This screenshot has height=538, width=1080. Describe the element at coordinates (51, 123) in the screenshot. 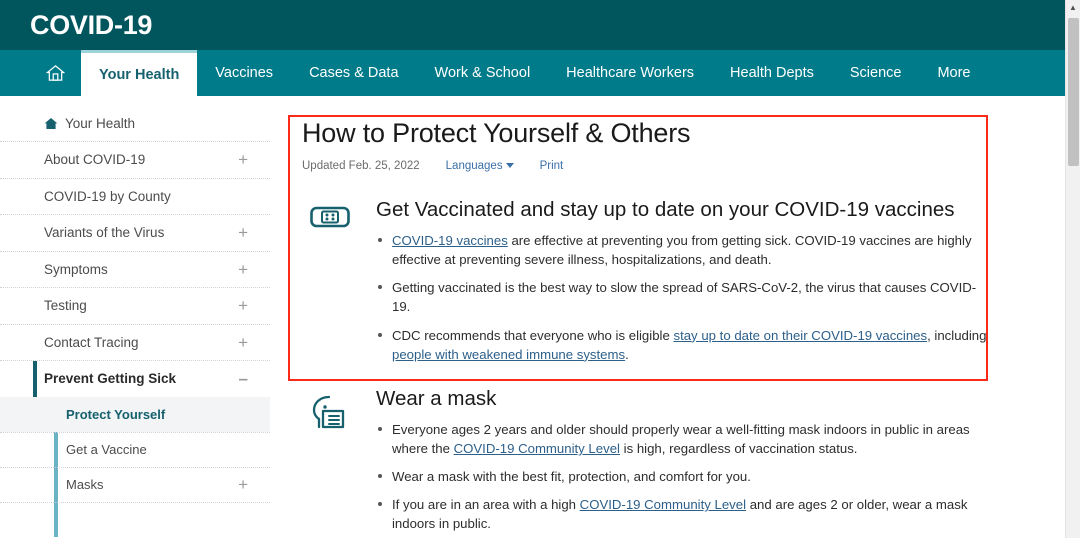

I see `home-filled-icon` at that location.